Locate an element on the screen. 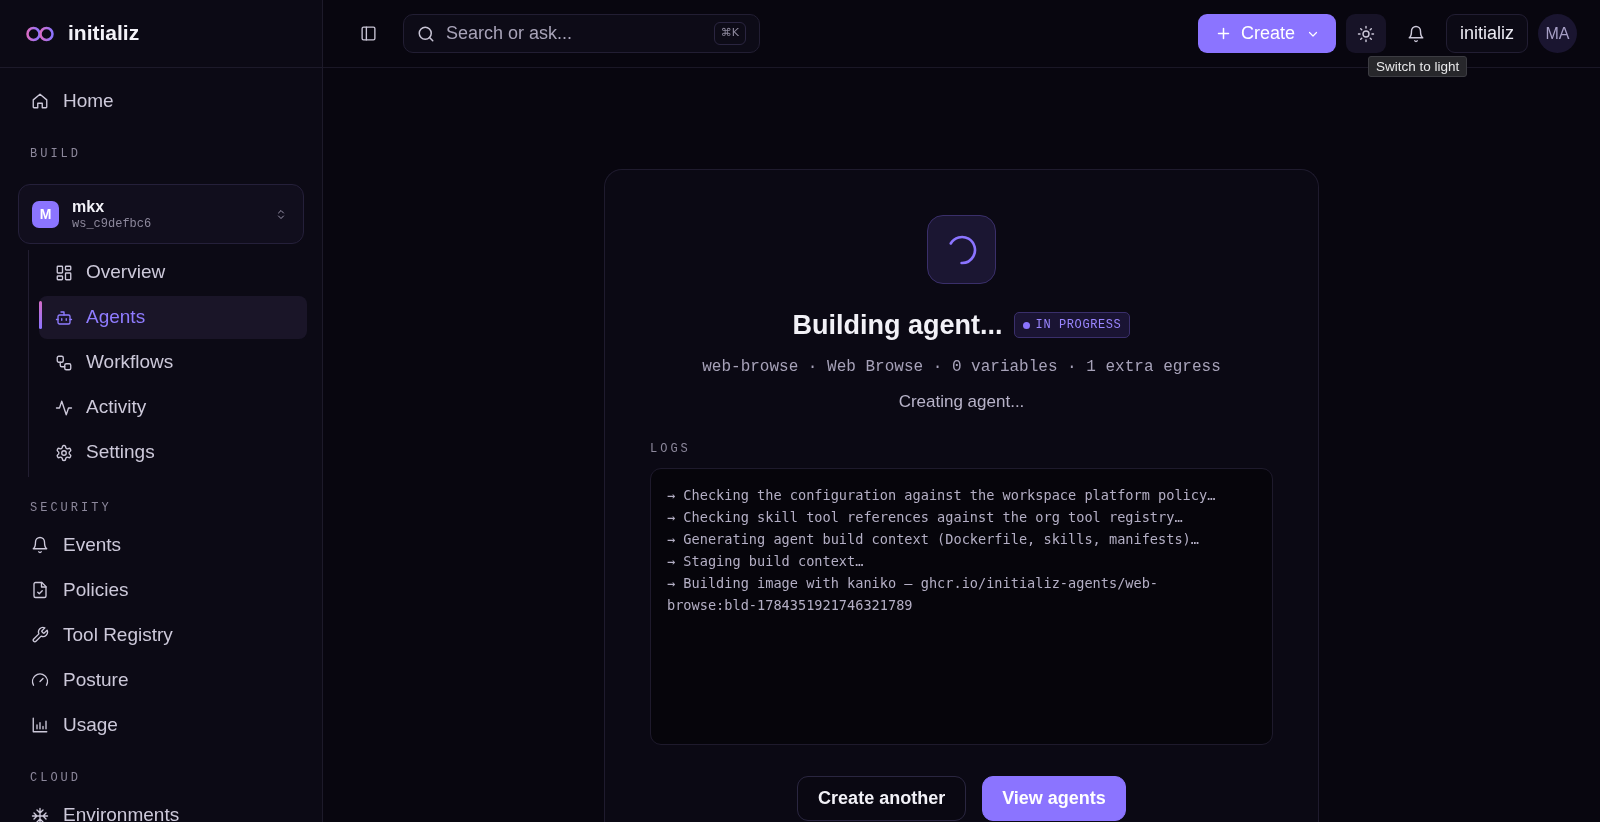 Image resolution: width=1600 pixels, height=822 pixels. workspace-switcher: M mkx ws_c9defbc6 is located at coordinates (161, 214).